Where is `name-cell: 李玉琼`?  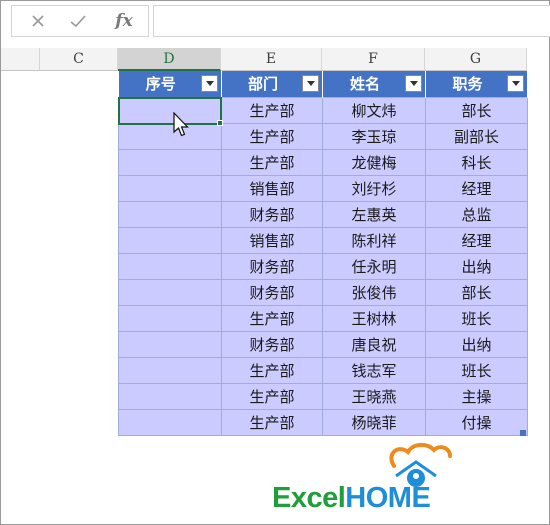
name-cell: 李玉琼 is located at coordinates (374, 136).